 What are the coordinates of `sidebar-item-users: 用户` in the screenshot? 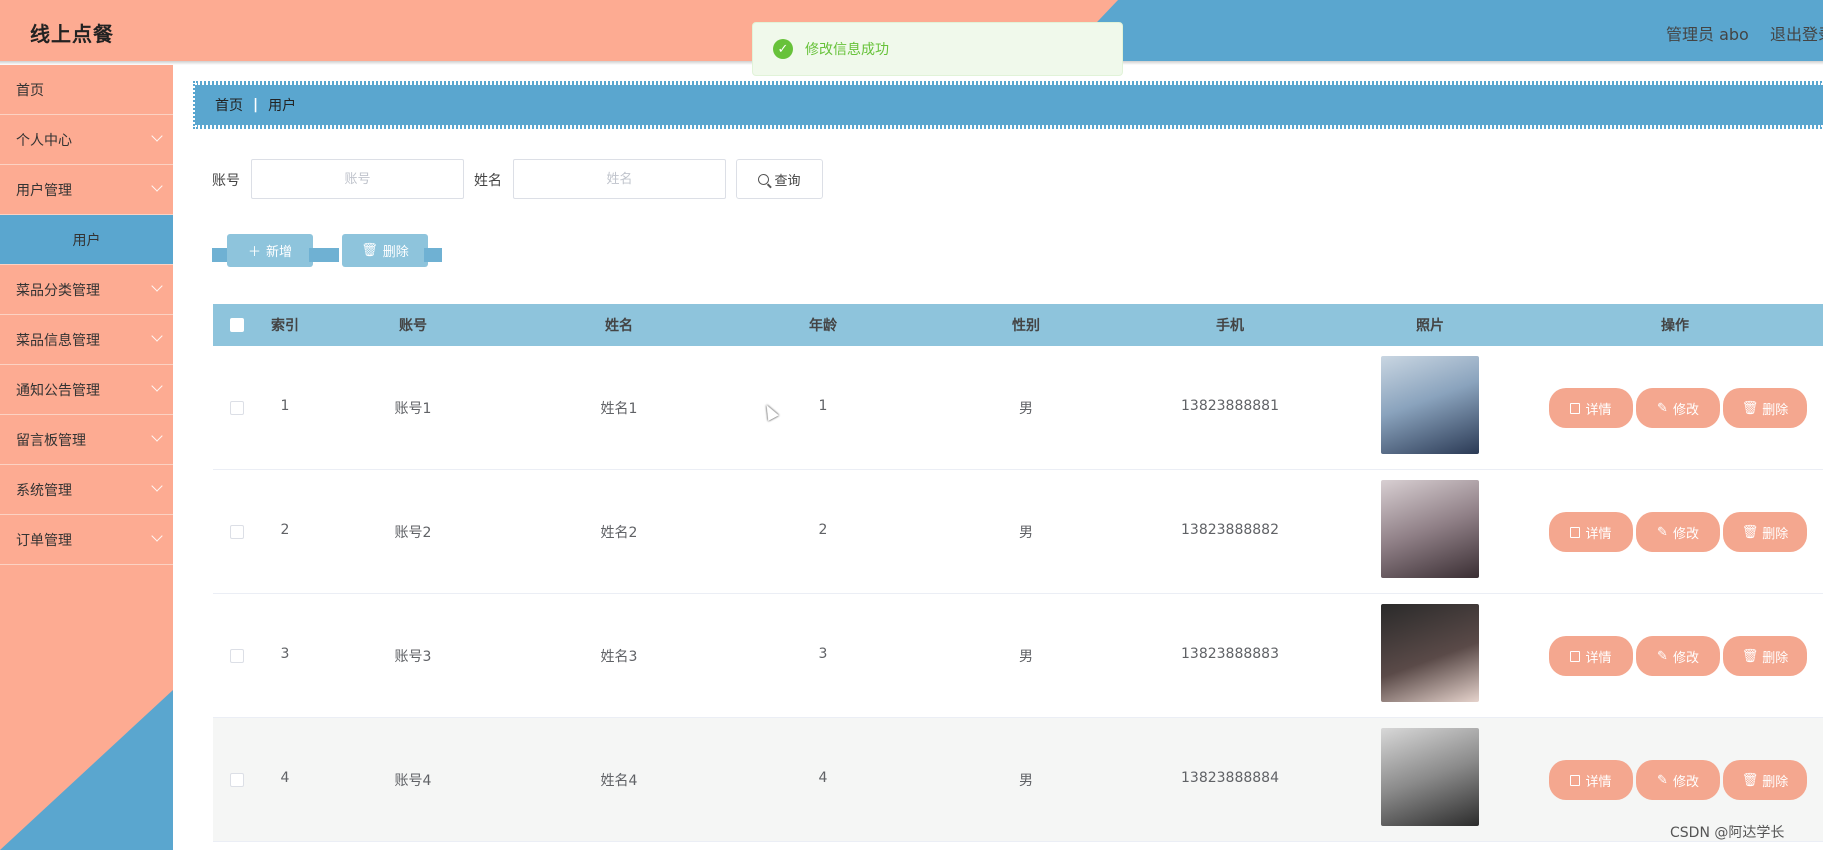 It's located at (86, 240).